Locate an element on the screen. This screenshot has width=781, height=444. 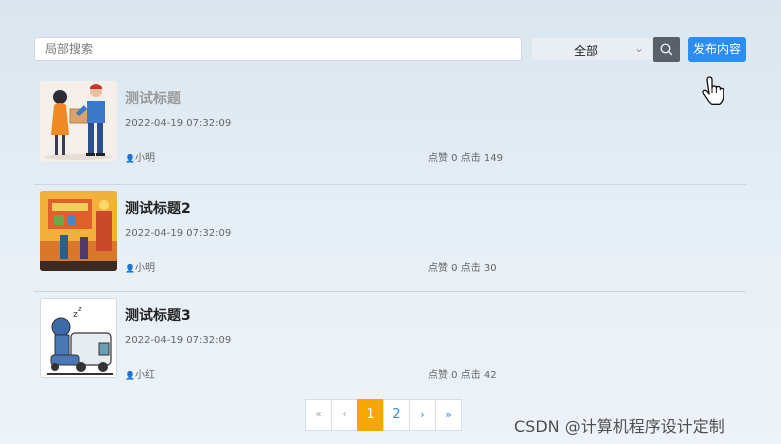
last-page-button: » is located at coordinates (448, 415).